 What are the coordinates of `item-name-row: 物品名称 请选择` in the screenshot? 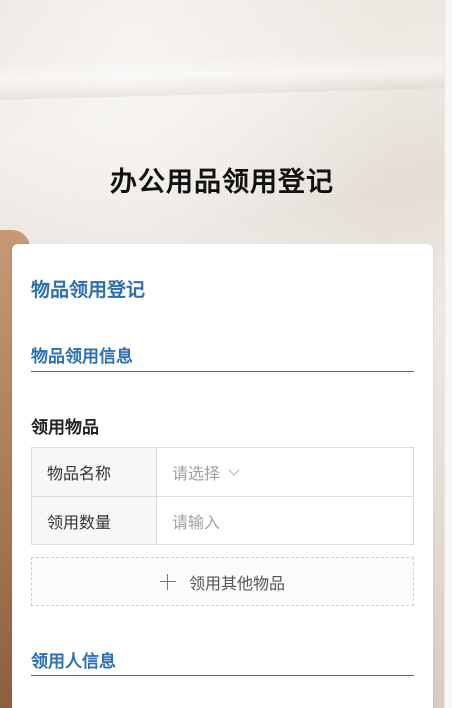 It's located at (222, 472).